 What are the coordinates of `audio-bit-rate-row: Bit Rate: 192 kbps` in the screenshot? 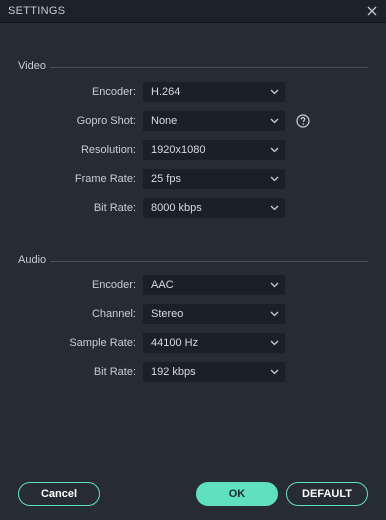 It's located at (193, 372).